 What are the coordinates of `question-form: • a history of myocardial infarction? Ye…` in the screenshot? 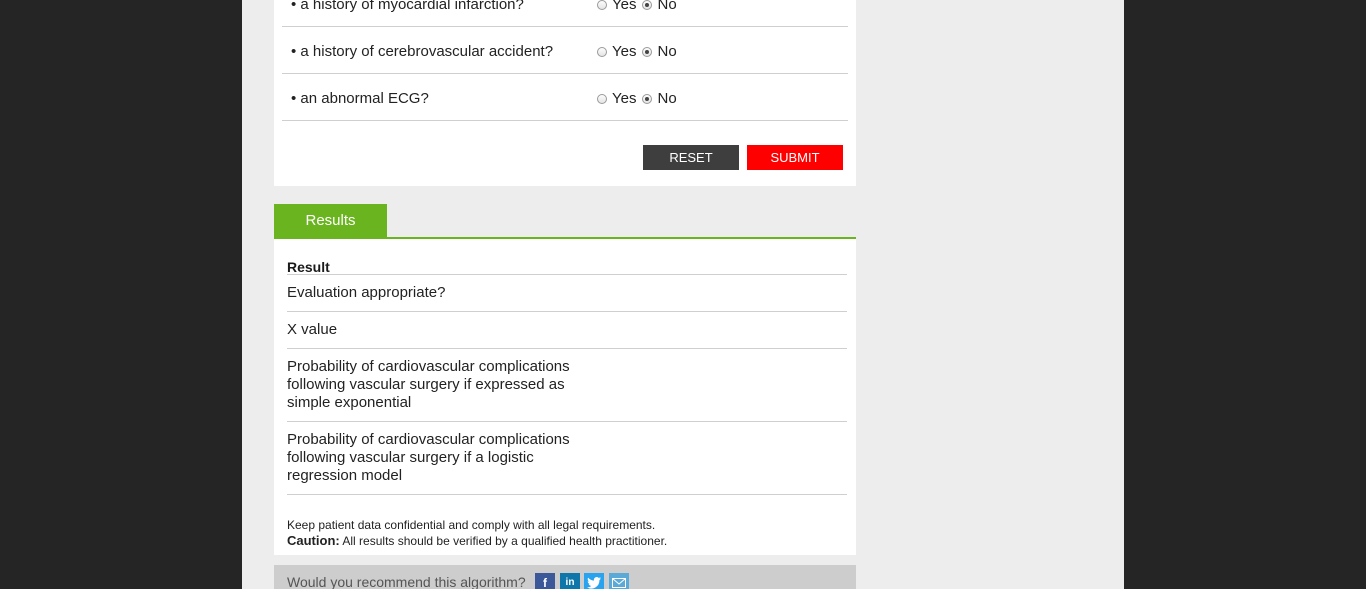 It's located at (565, 93).